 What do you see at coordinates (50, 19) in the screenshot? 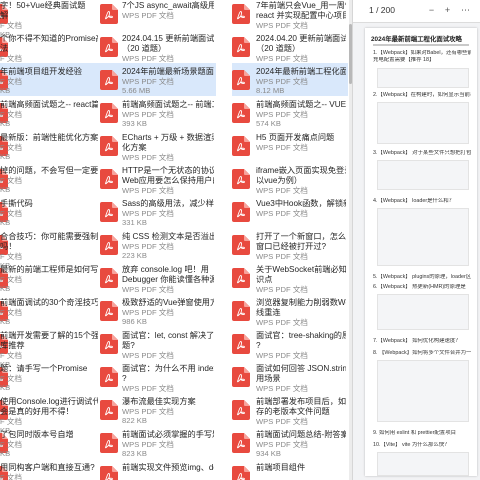
I see `file-item: 字！50+Vue经典面试题解 F 文档 KB` at bounding box center [50, 19].